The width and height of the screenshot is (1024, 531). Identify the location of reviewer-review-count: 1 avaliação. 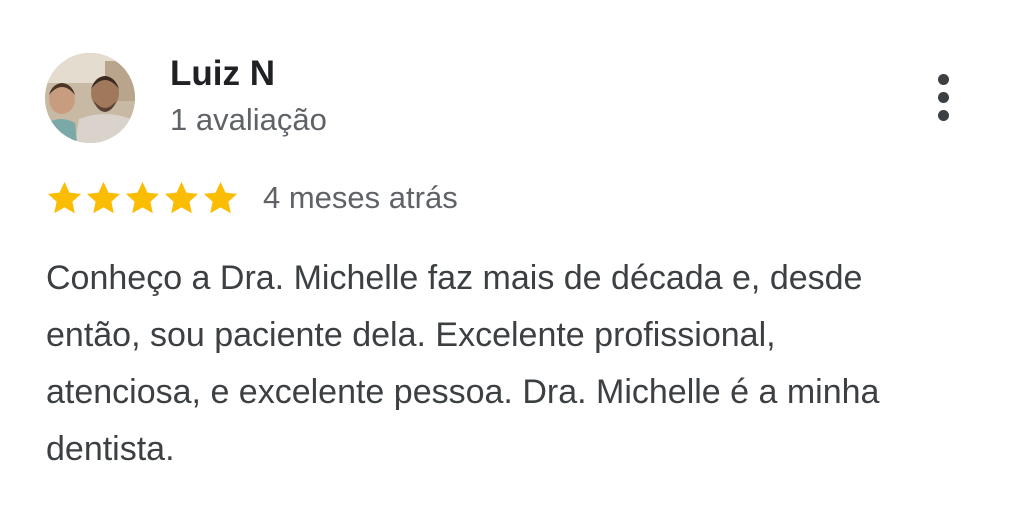
(248, 119).